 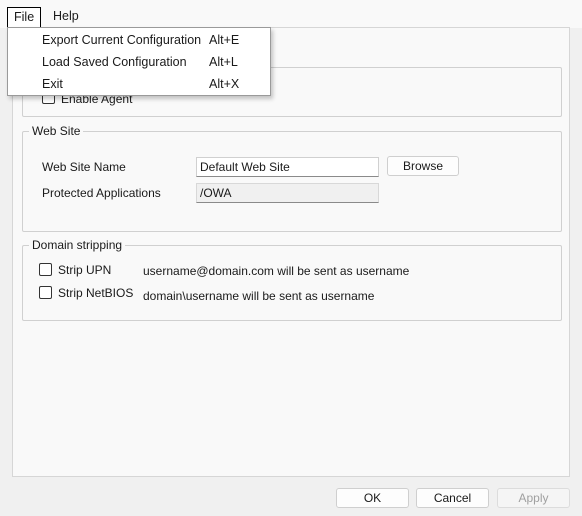 I want to click on ok-button: OK, so click(x=372, y=498).